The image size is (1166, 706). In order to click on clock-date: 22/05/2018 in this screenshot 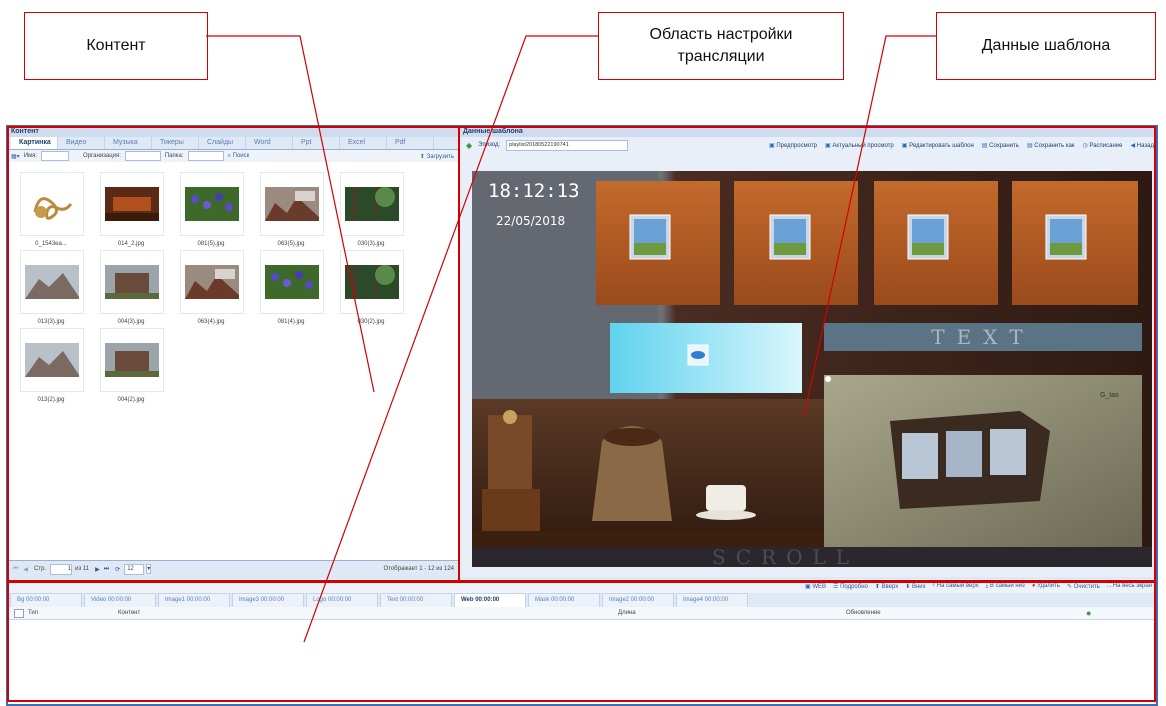, I will do `click(530, 221)`.